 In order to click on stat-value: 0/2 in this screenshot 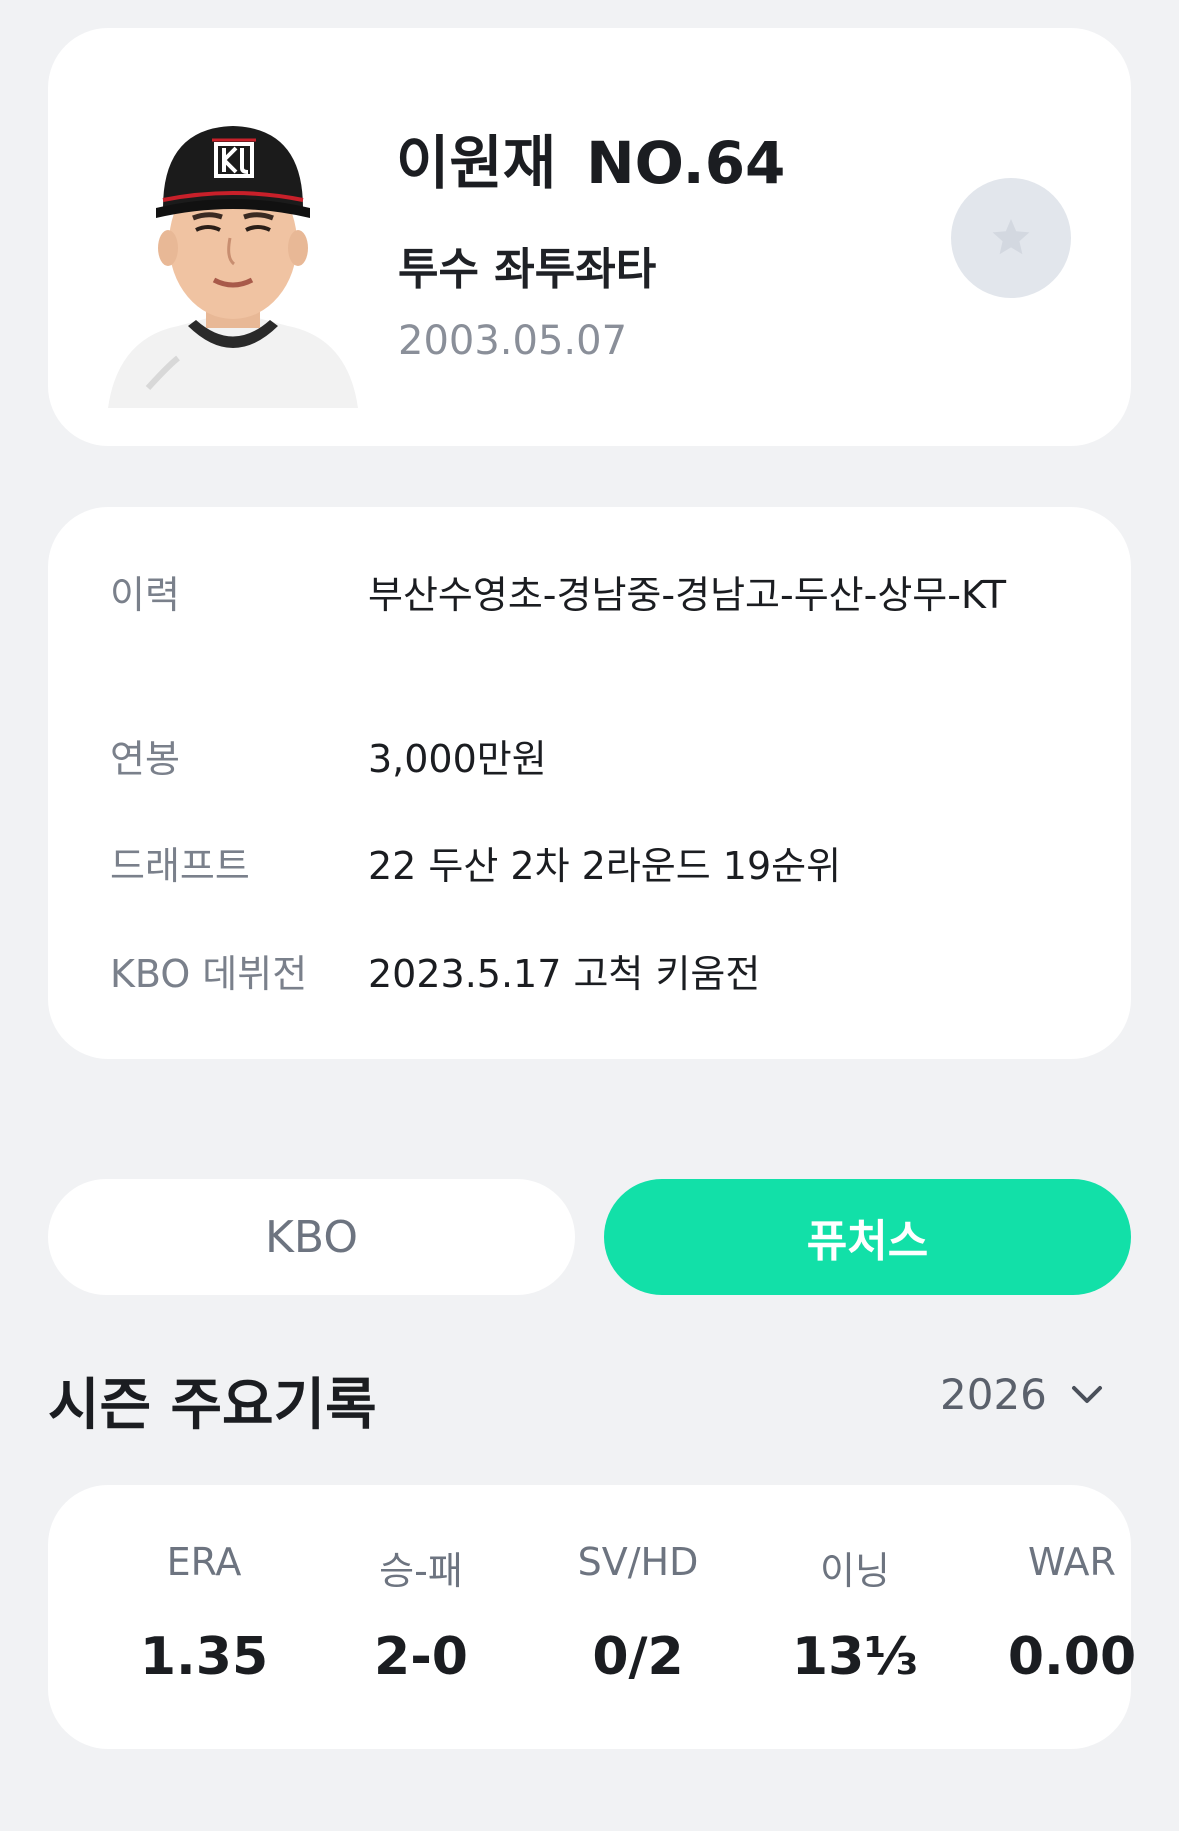, I will do `click(638, 1657)`.